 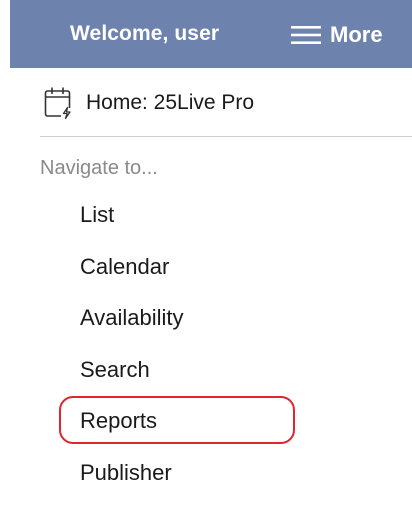 I want to click on divider, so click(x=226, y=136).